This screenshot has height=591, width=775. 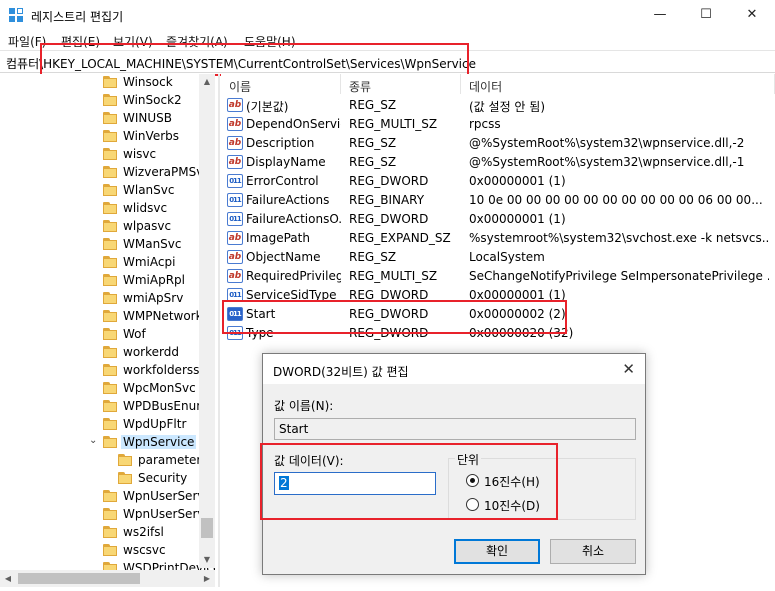 What do you see at coordinates (105, 173) in the screenshot?
I see `tree-item: WizveraPMSvc` at bounding box center [105, 173].